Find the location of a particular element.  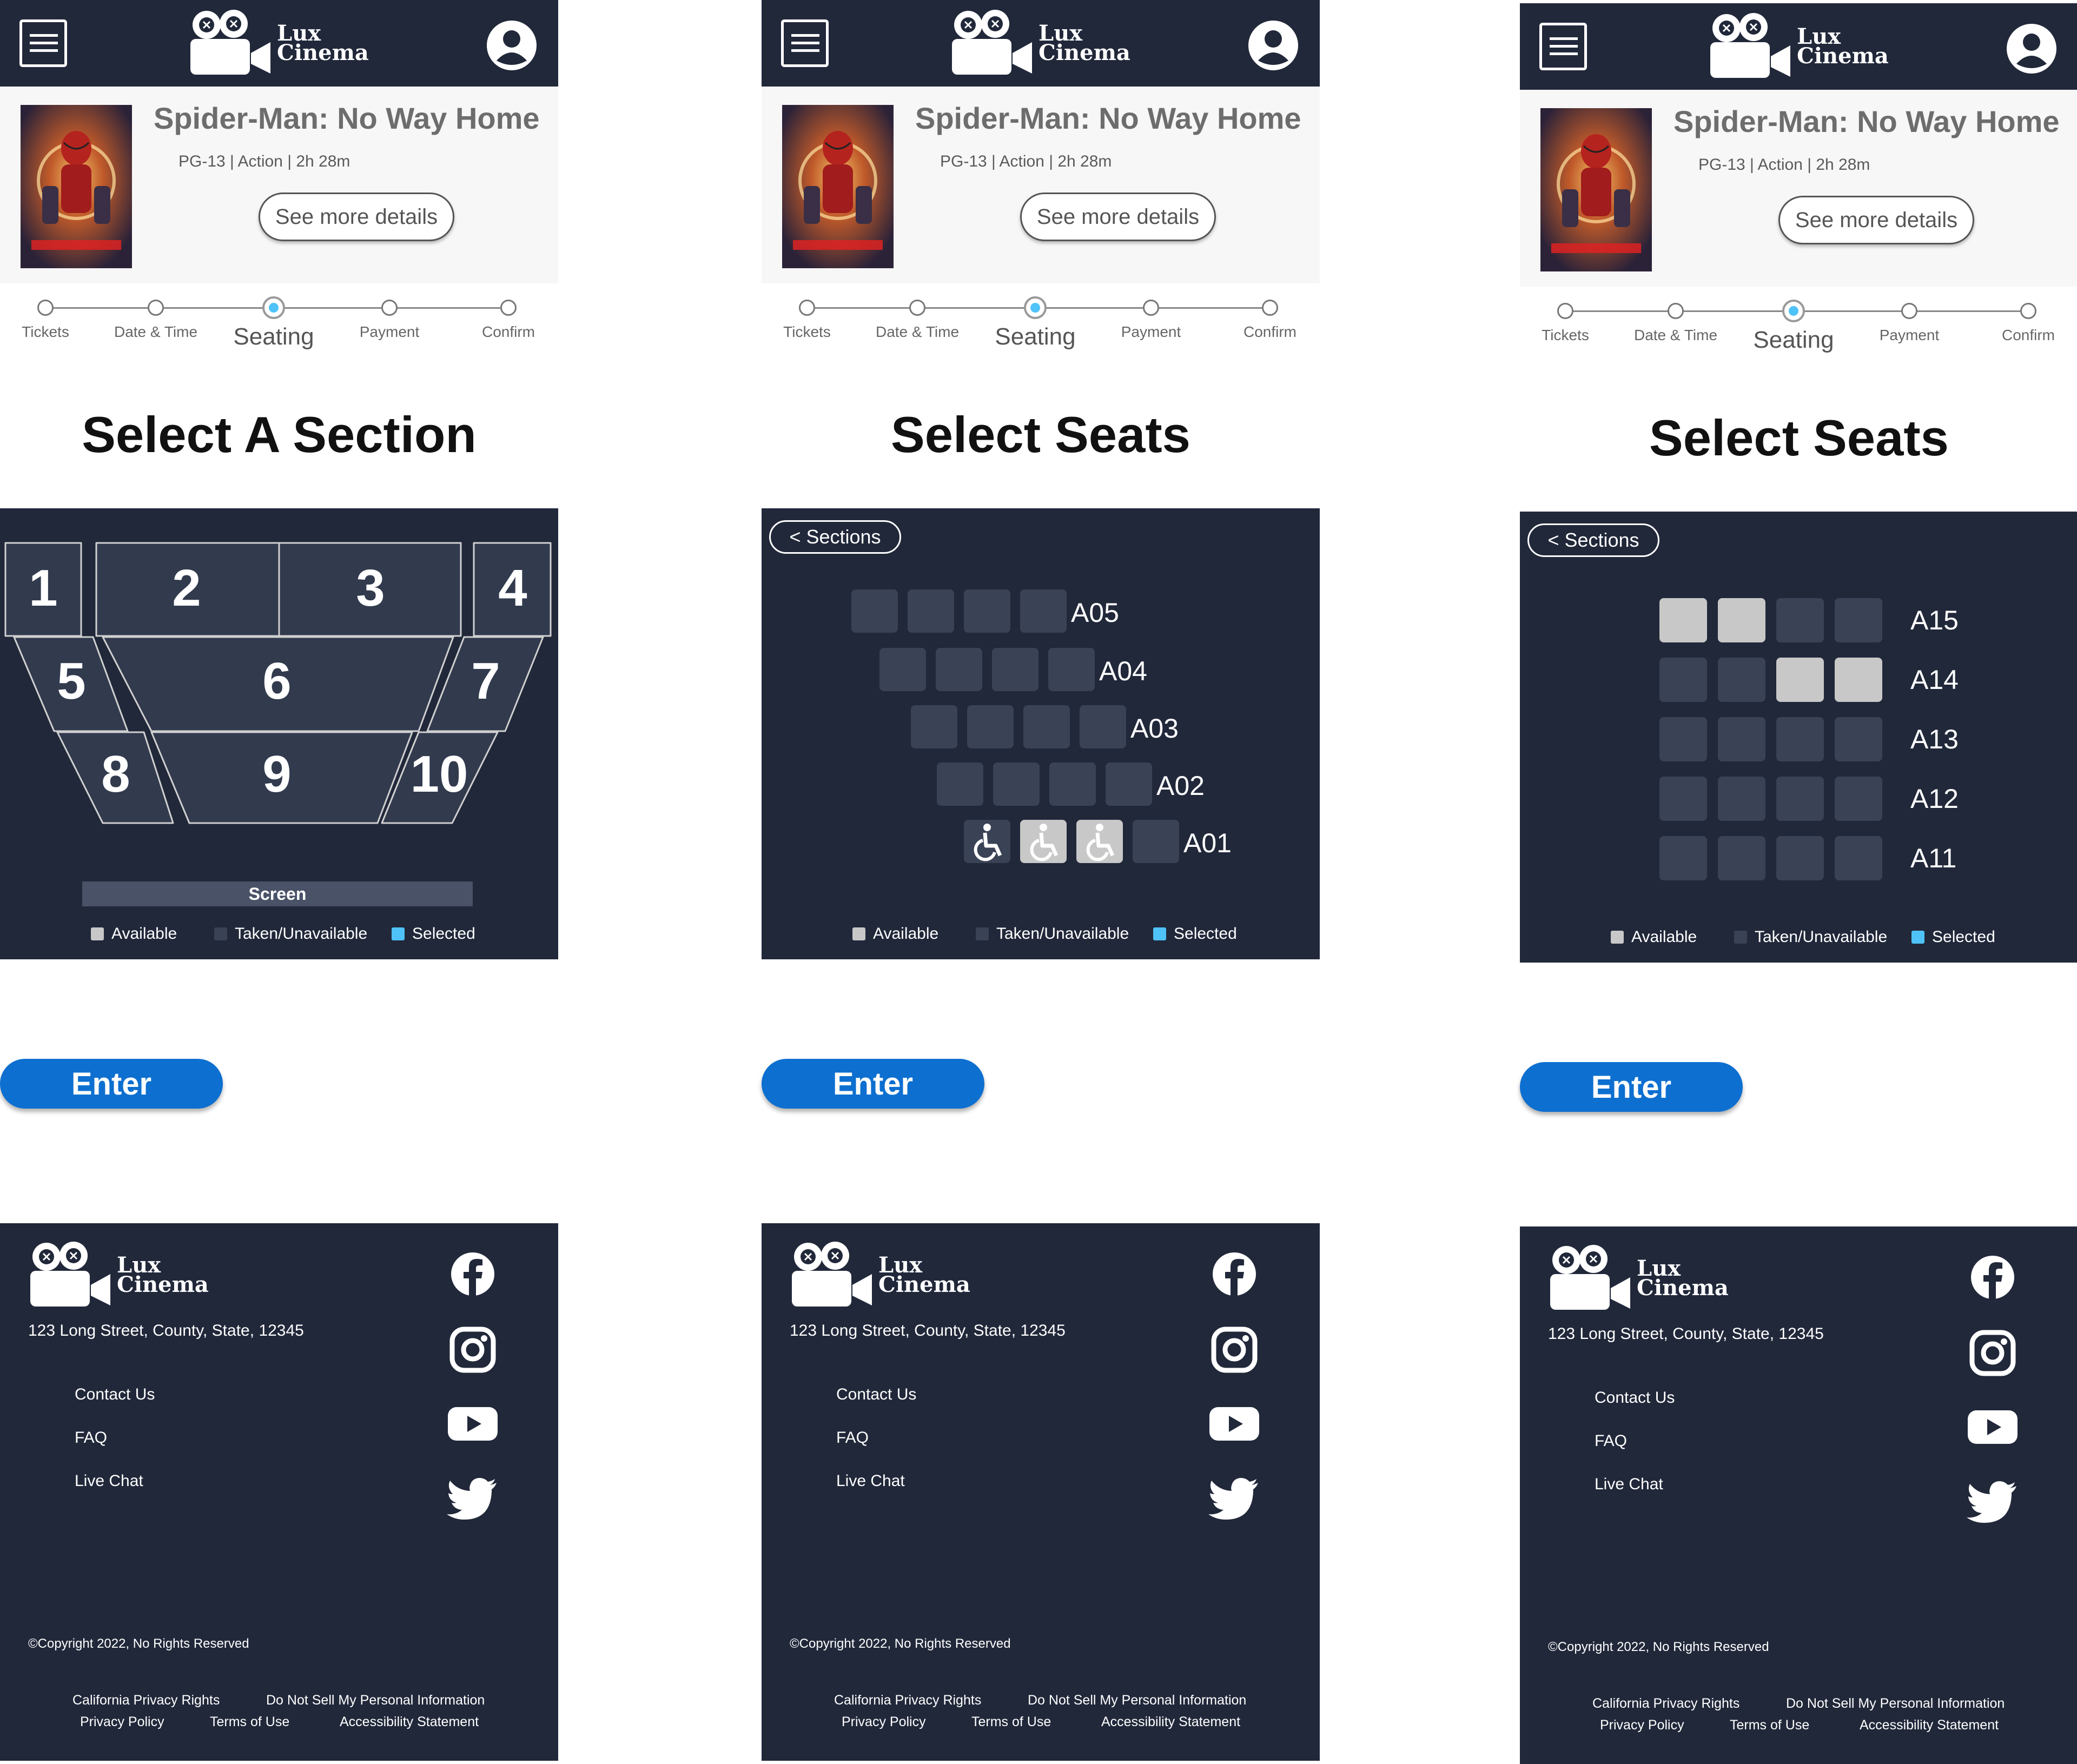

see-more-details-button: See more details is located at coordinates (1118, 217).